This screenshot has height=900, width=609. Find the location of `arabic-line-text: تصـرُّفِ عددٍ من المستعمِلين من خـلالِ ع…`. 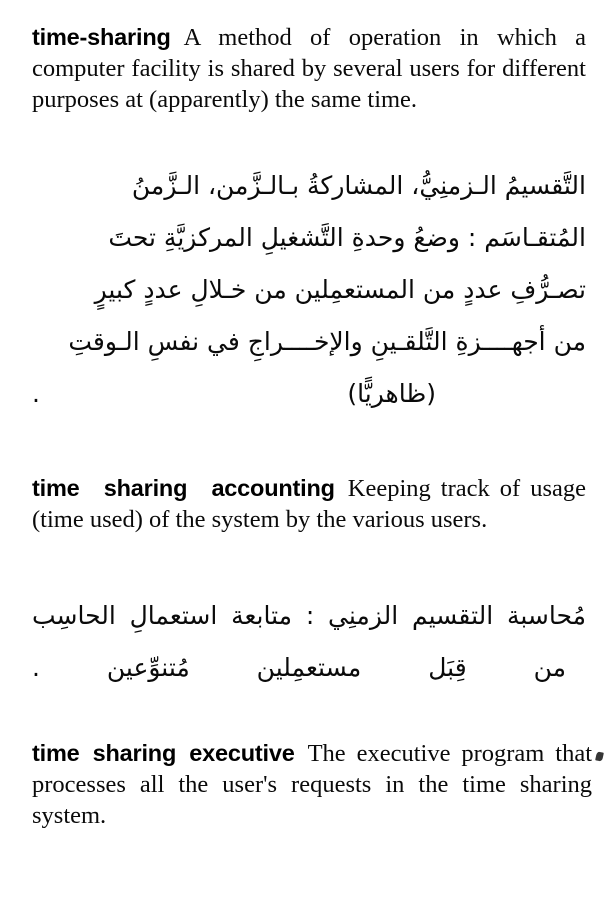

arabic-line-text: تصـرُّفِ عددٍ من المستعمِلين من خـلالِ ع… is located at coordinates (340, 289).